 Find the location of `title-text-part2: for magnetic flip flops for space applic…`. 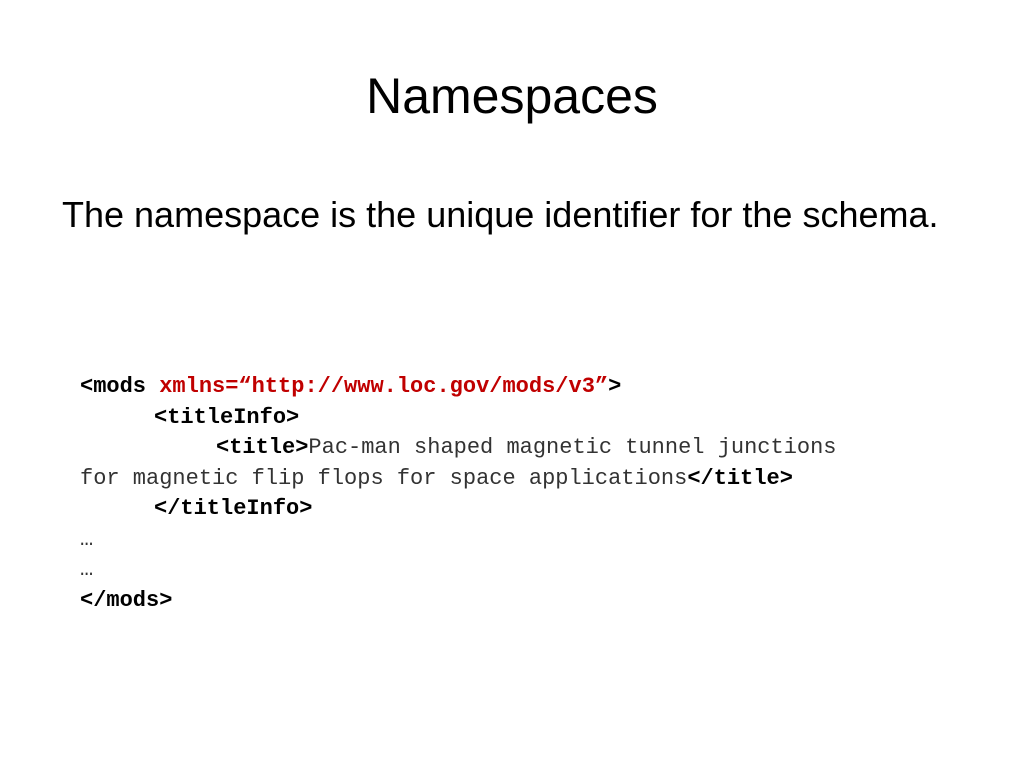

title-text-part2: for magnetic flip flops for space applic… is located at coordinates (384, 478).